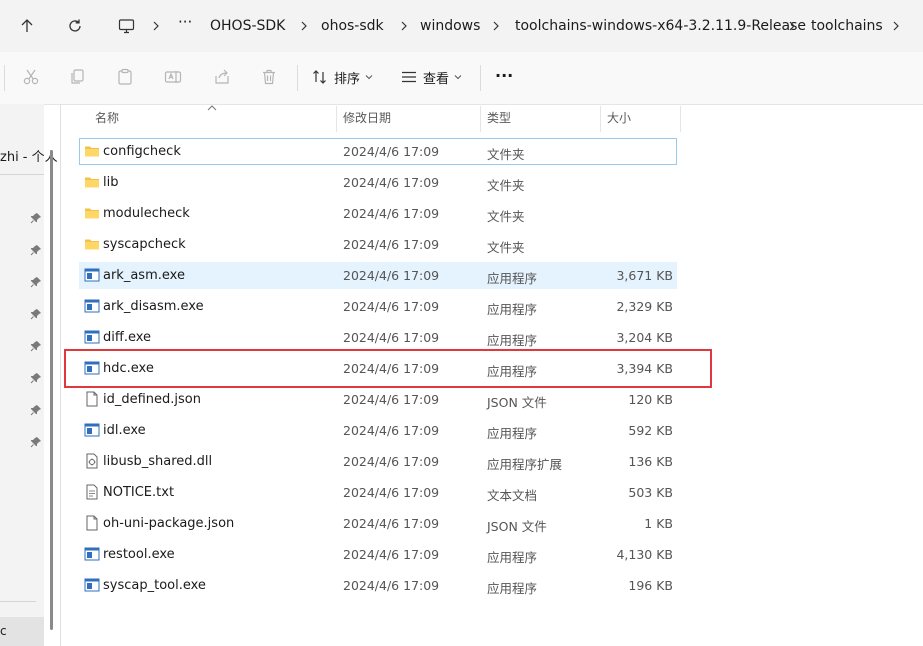  Describe the element at coordinates (378, 213) in the screenshot. I see `file-row: modulecheck 2024/4/6 17:09 文件夹` at that location.